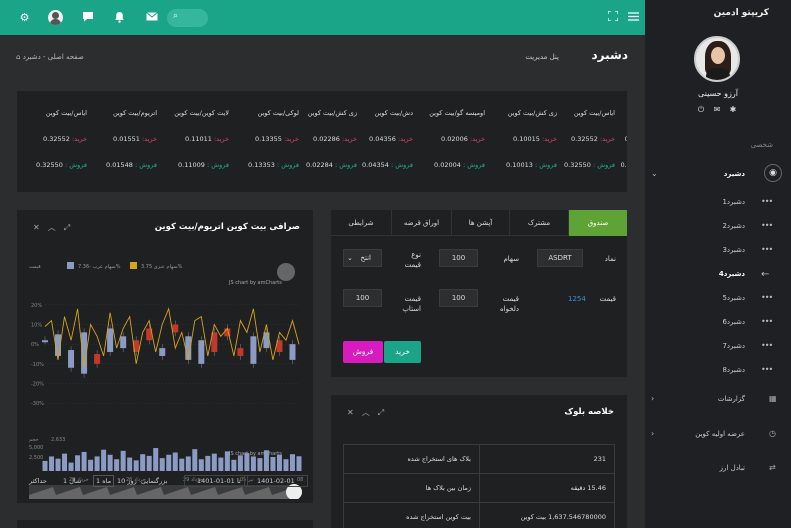  What do you see at coordinates (227, 227) in the screenshot?
I see `chart-title: صرافی بیت کوین اتریوم/بیت کوین` at bounding box center [227, 227].